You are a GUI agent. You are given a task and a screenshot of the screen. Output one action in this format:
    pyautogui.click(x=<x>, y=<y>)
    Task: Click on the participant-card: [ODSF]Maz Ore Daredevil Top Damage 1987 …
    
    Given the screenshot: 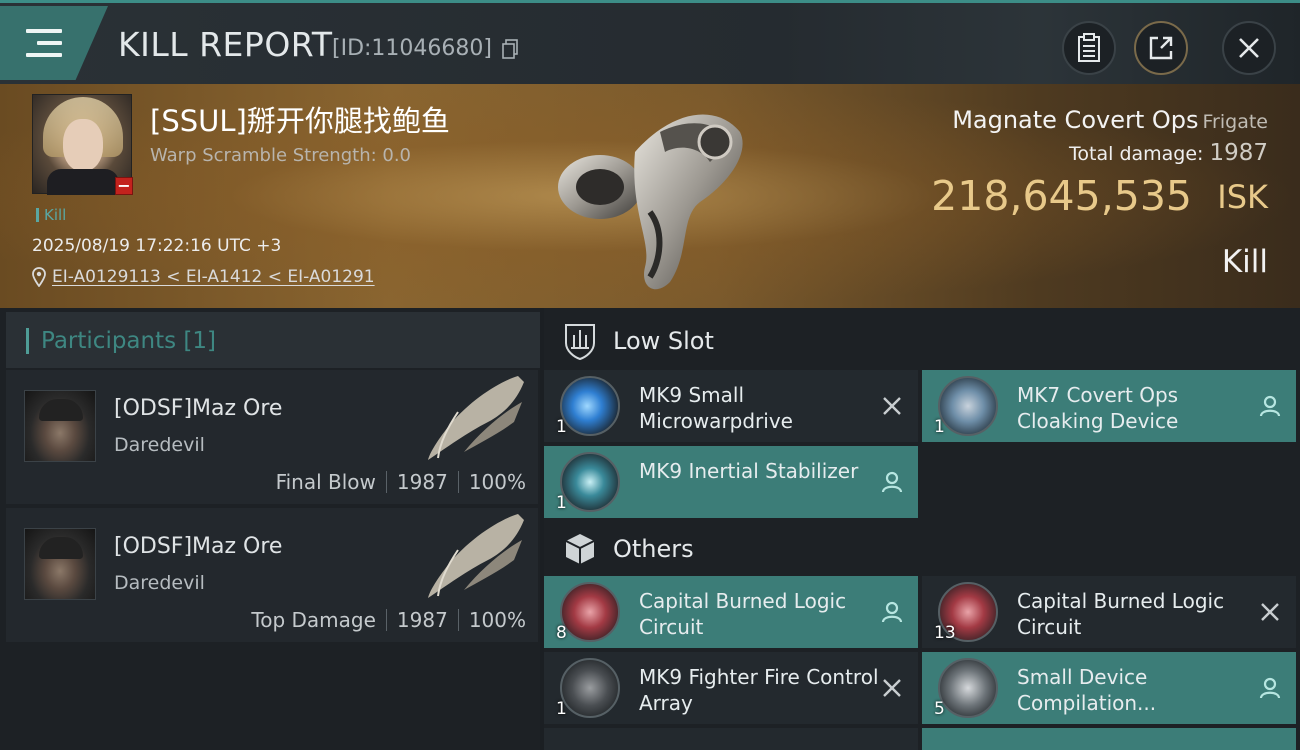 What is the action you would take?
    pyautogui.click(x=272, y=575)
    